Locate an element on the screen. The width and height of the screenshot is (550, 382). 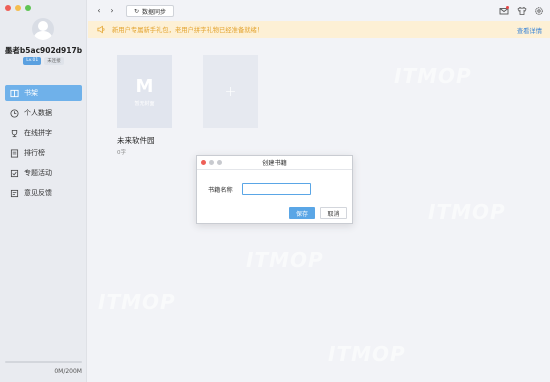
data-sync-label: 数据同步 is located at coordinates (154, 12).